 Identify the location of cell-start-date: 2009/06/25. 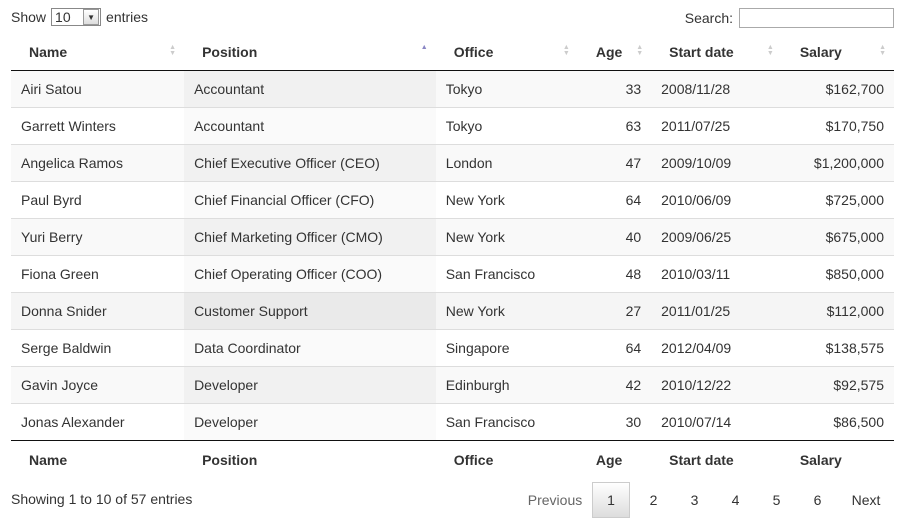
(716, 237).